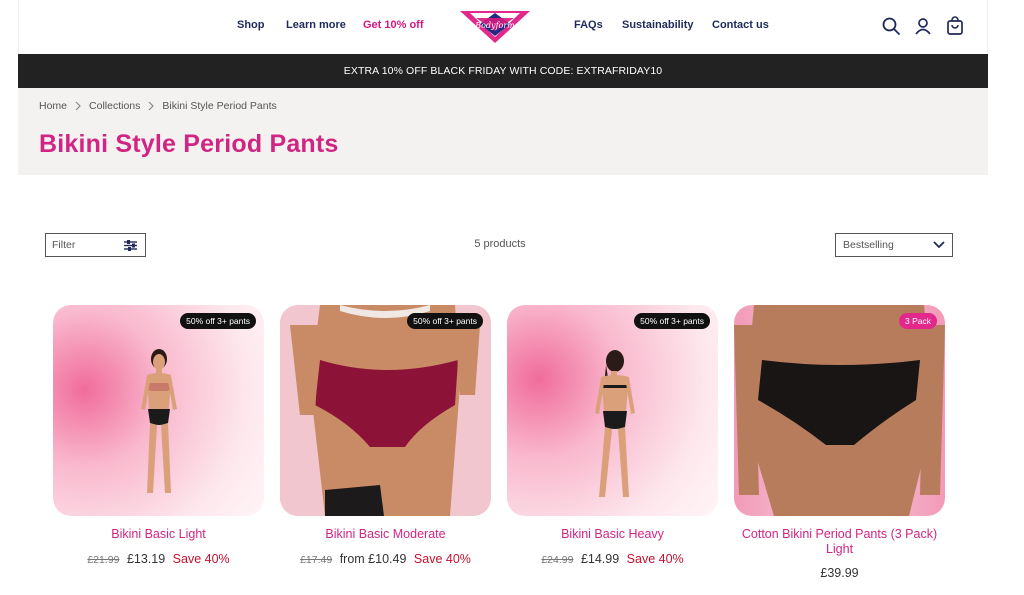  I want to click on sort-select: Bestselling, so click(894, 245).